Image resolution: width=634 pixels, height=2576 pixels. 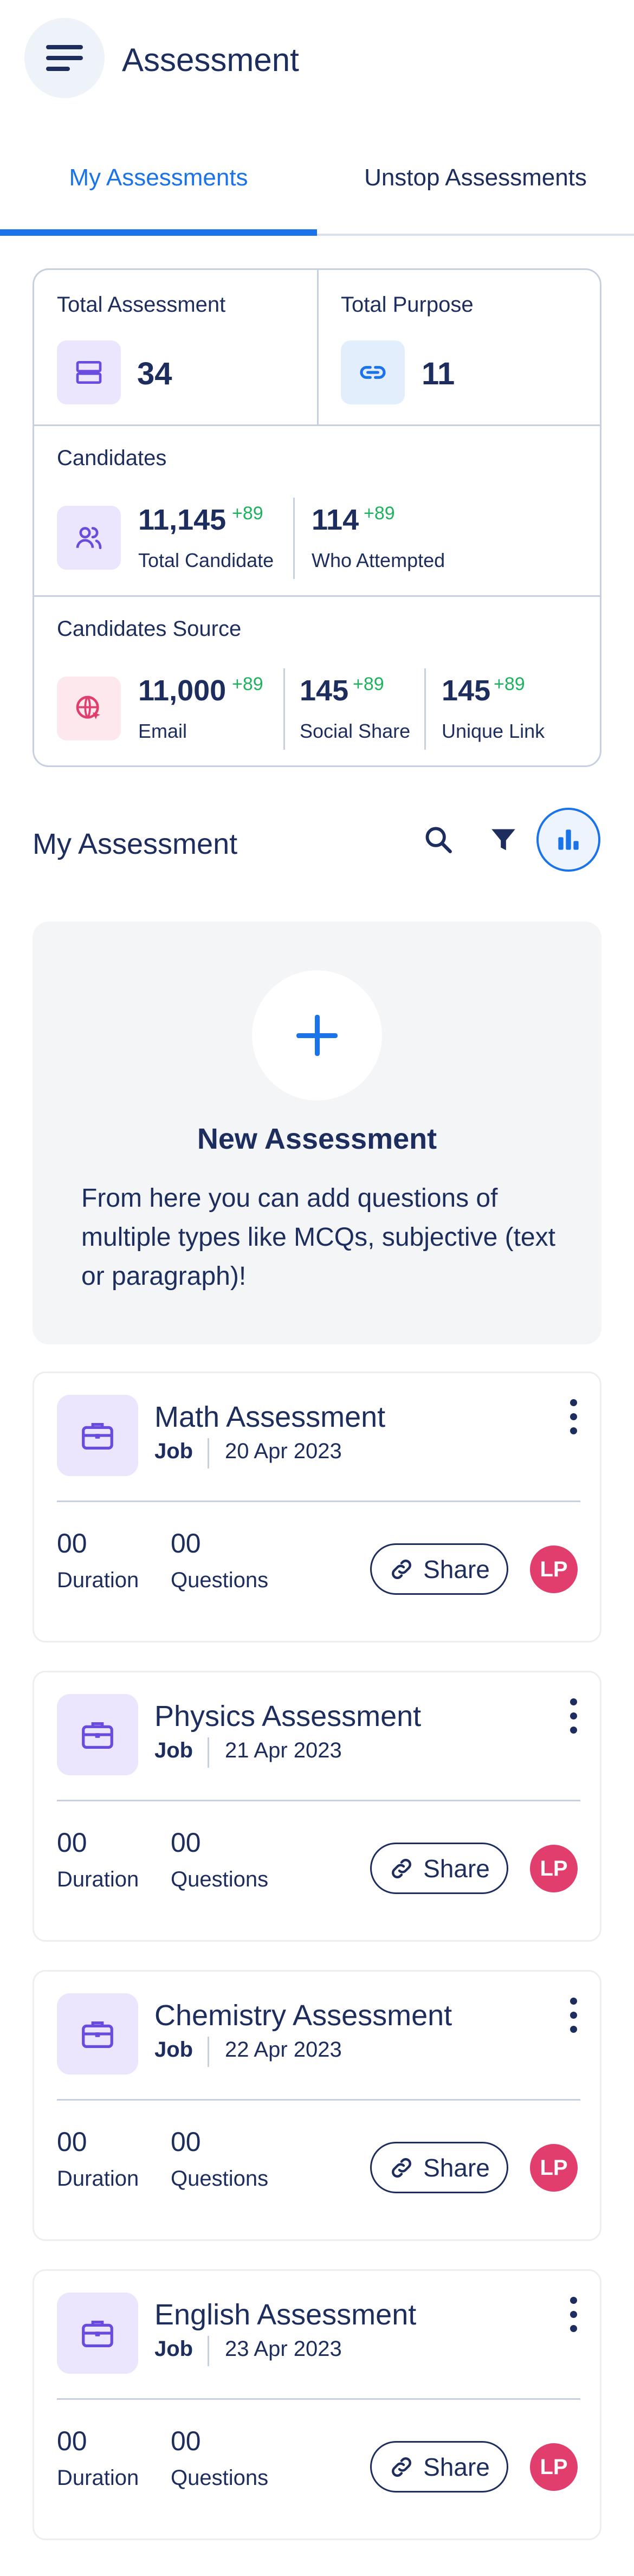 What do you see at coordinates (141, 305) in the screenshot?
I see `total-assessment-label: Total Assessment` at bounding box center [141, 305].